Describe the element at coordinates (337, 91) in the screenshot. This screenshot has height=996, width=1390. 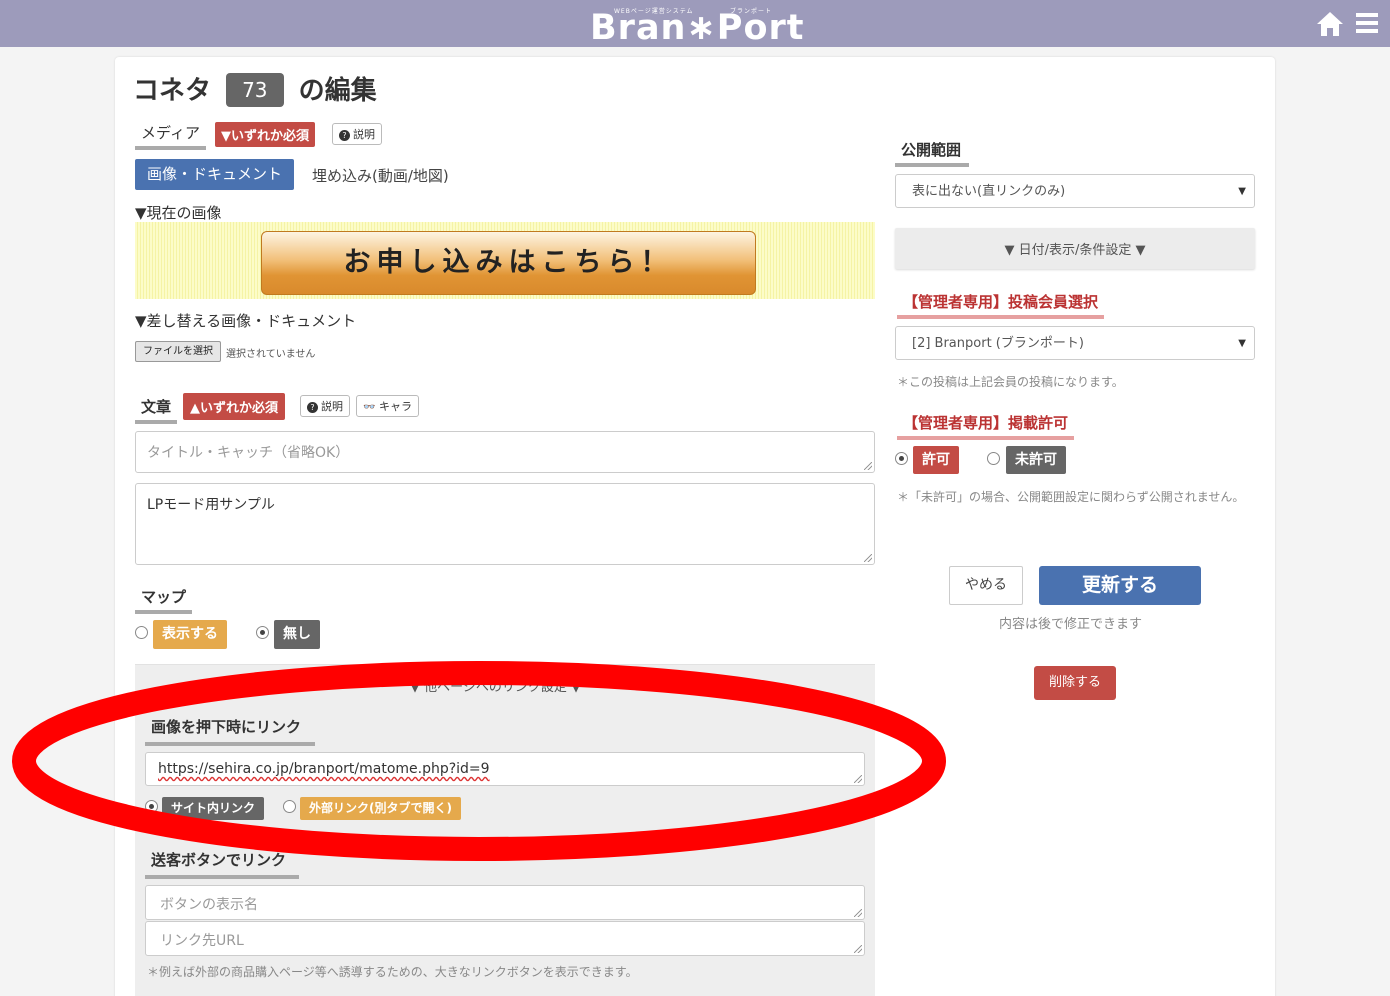
I see `title-suffix: の編集` at that location.